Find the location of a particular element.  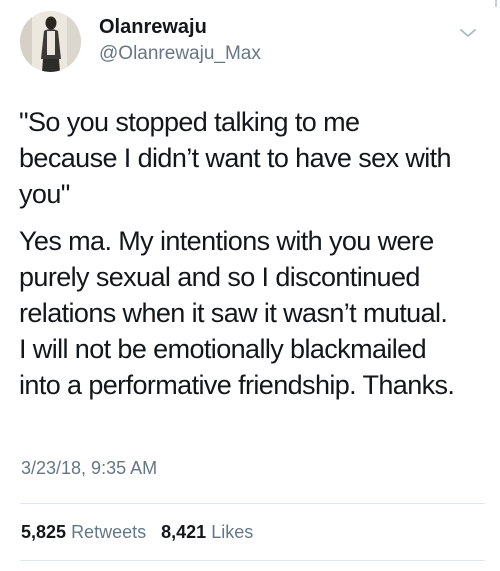

retweets-count: 5,825 is located at coordinates (44, 532).